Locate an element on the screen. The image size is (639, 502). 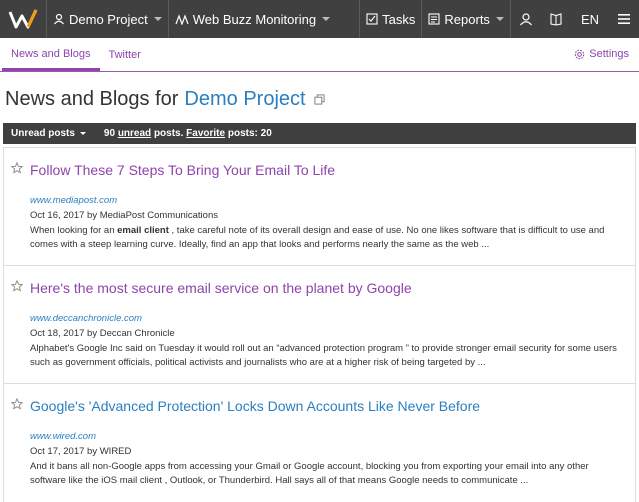
help-button is located at coordinates (556, 19).